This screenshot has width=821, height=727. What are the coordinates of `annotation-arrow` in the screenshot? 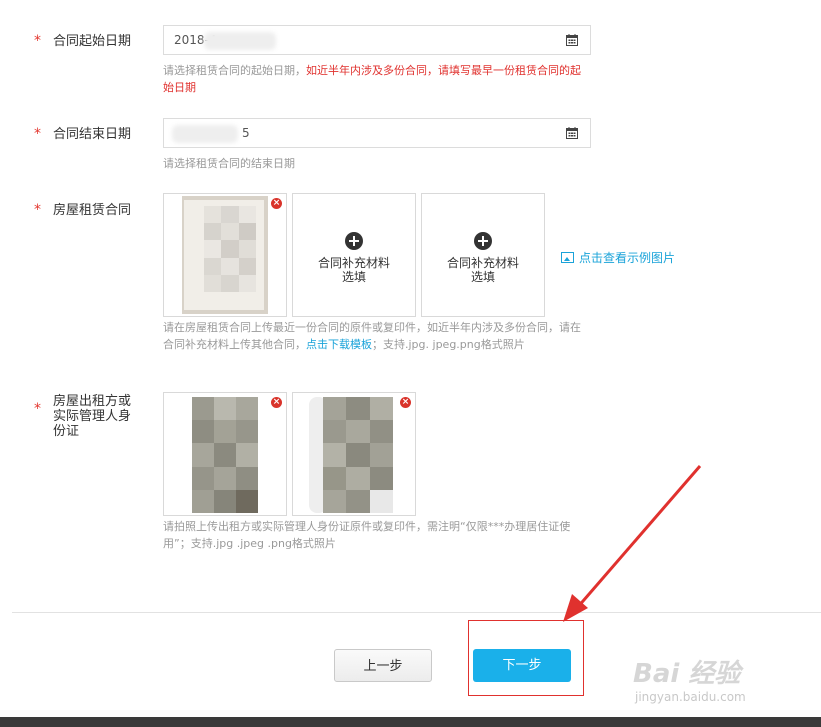 It's located at (632, 543).